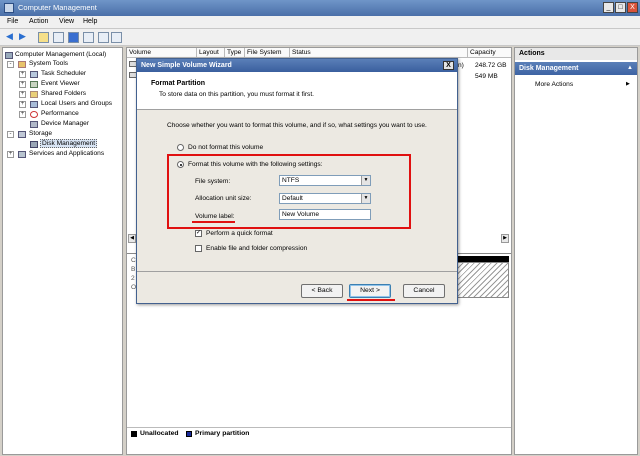  What do you see at coordinates (22, 154) in the screenshot?
I see `services-icon` at bounding box center [22, 154].